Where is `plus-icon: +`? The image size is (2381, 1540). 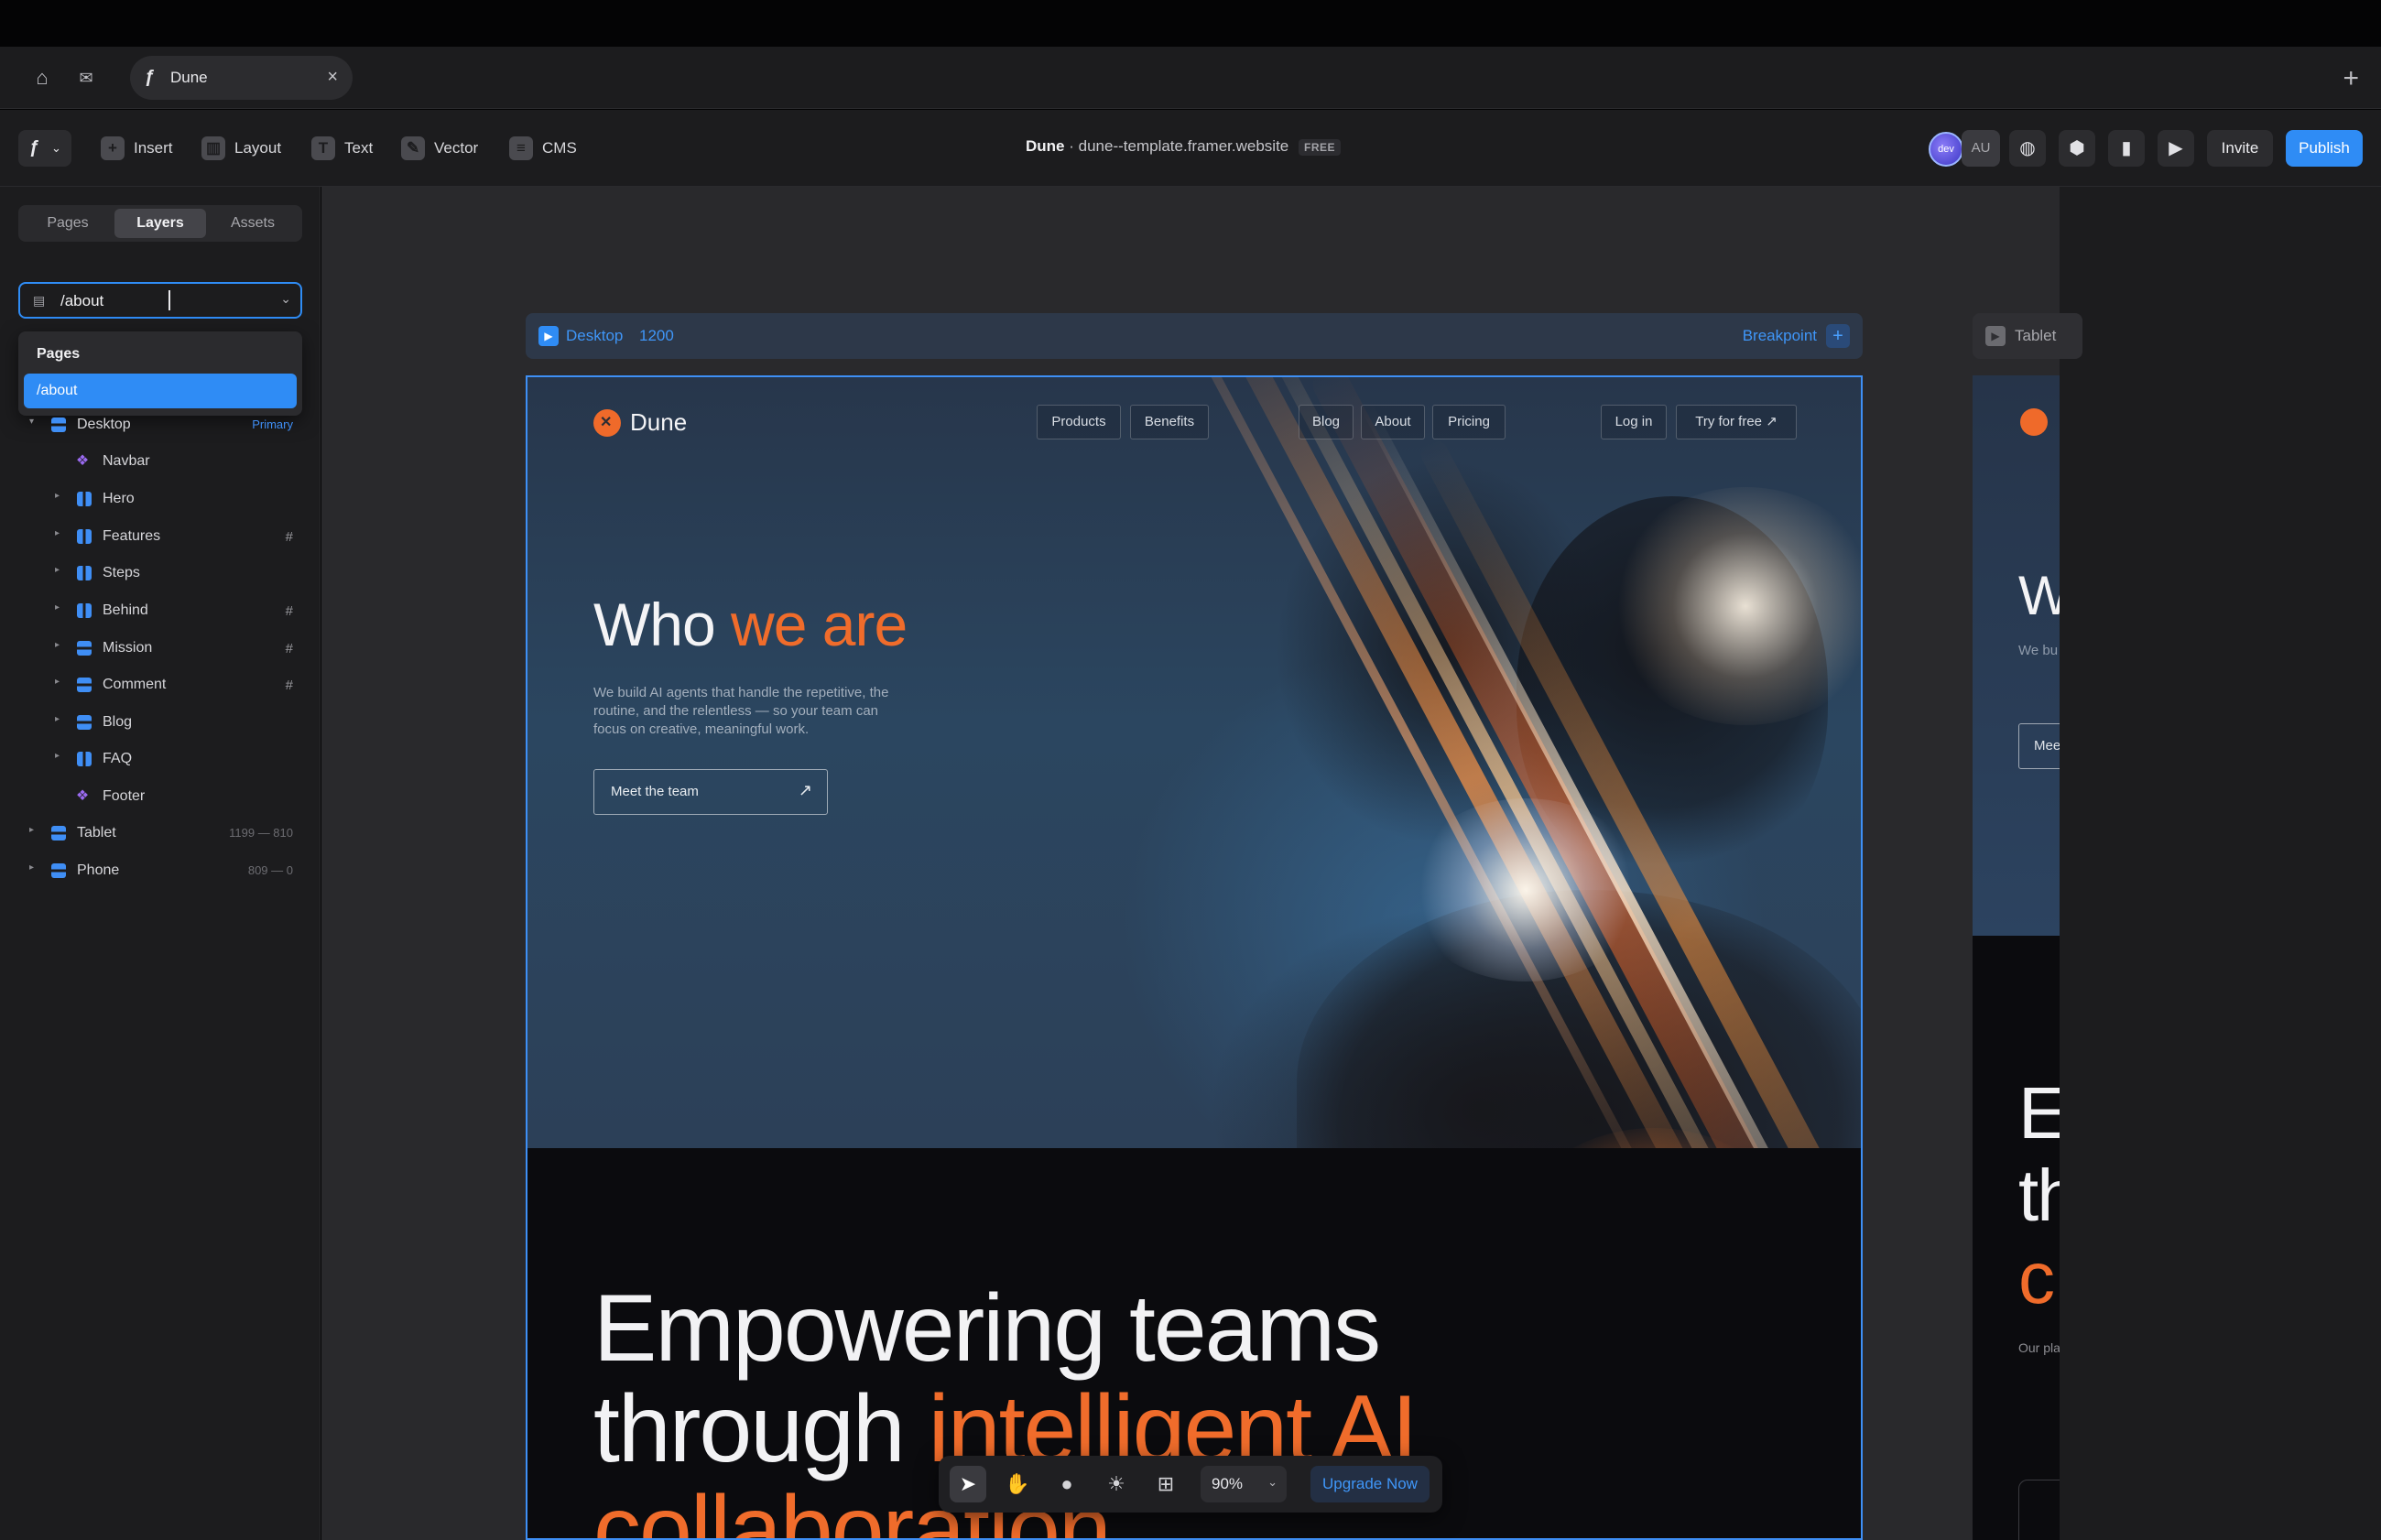 plus-icon: + is located at coordinates (113, 148).